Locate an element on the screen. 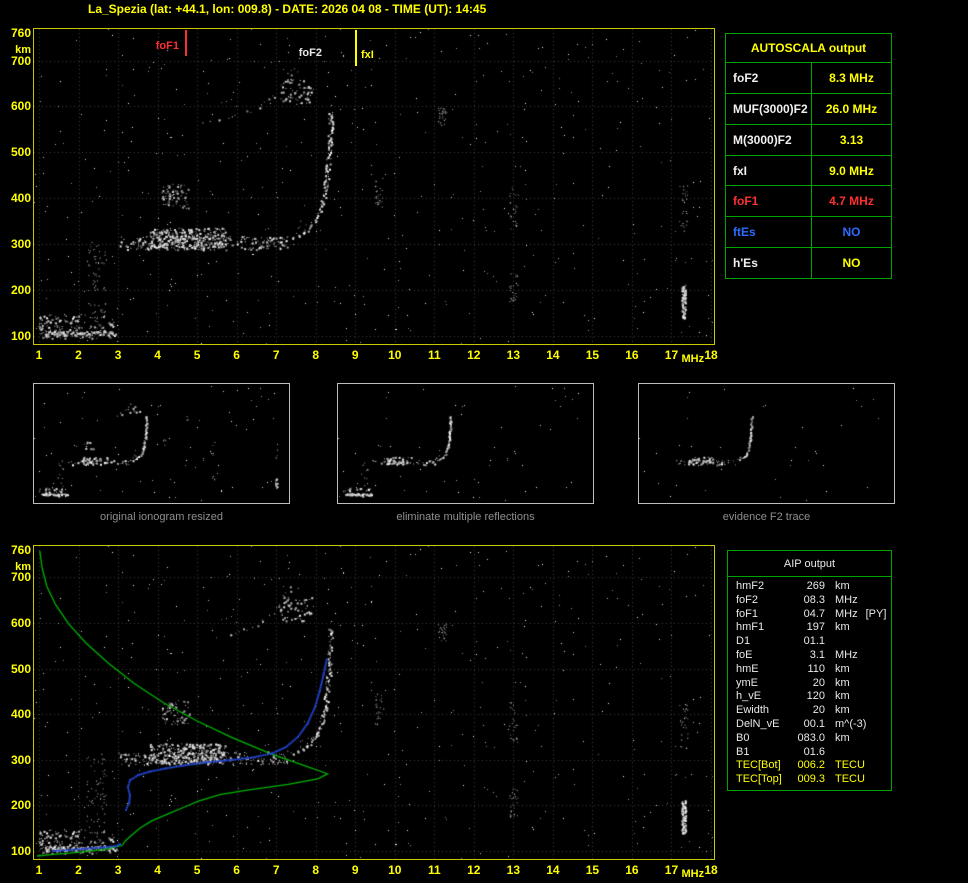  aip-row: foE 3.1 MHz is located at coordinates (809, 656).